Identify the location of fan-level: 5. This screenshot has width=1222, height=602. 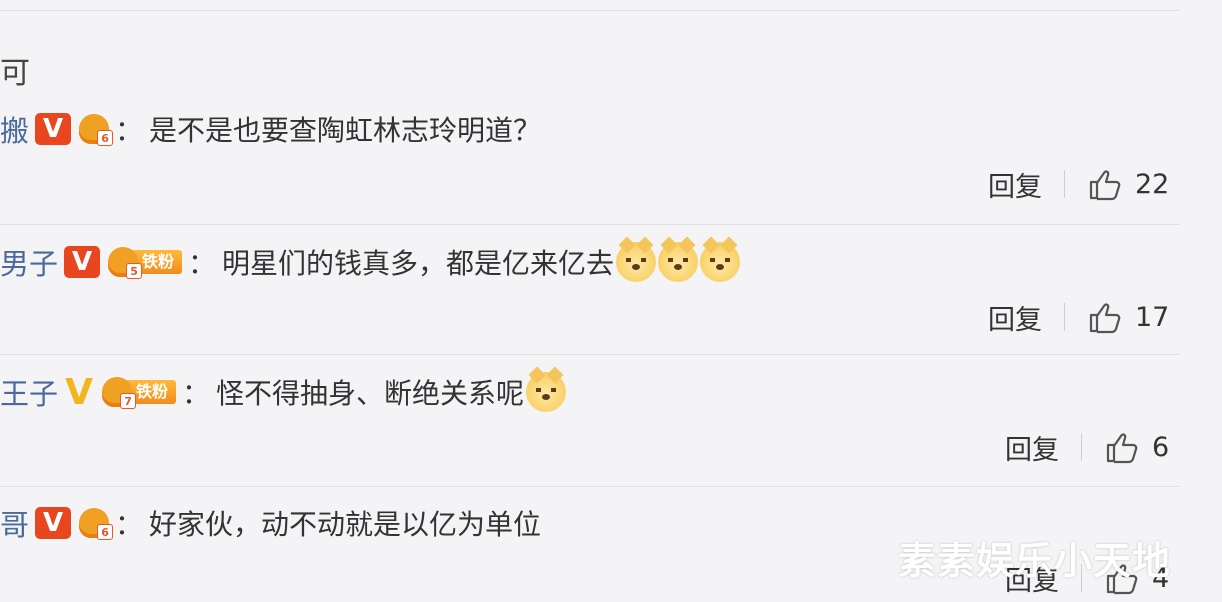
(134, 271).